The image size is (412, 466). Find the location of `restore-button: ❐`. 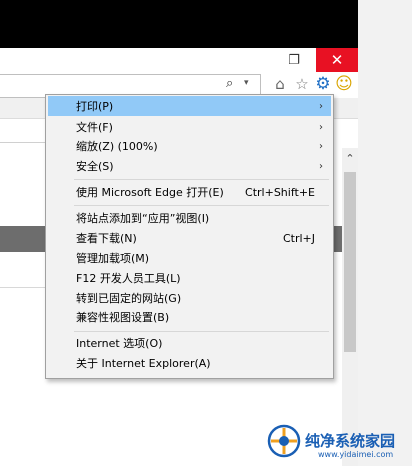

restore-button: ❐ is located at coordinates (294, 60).